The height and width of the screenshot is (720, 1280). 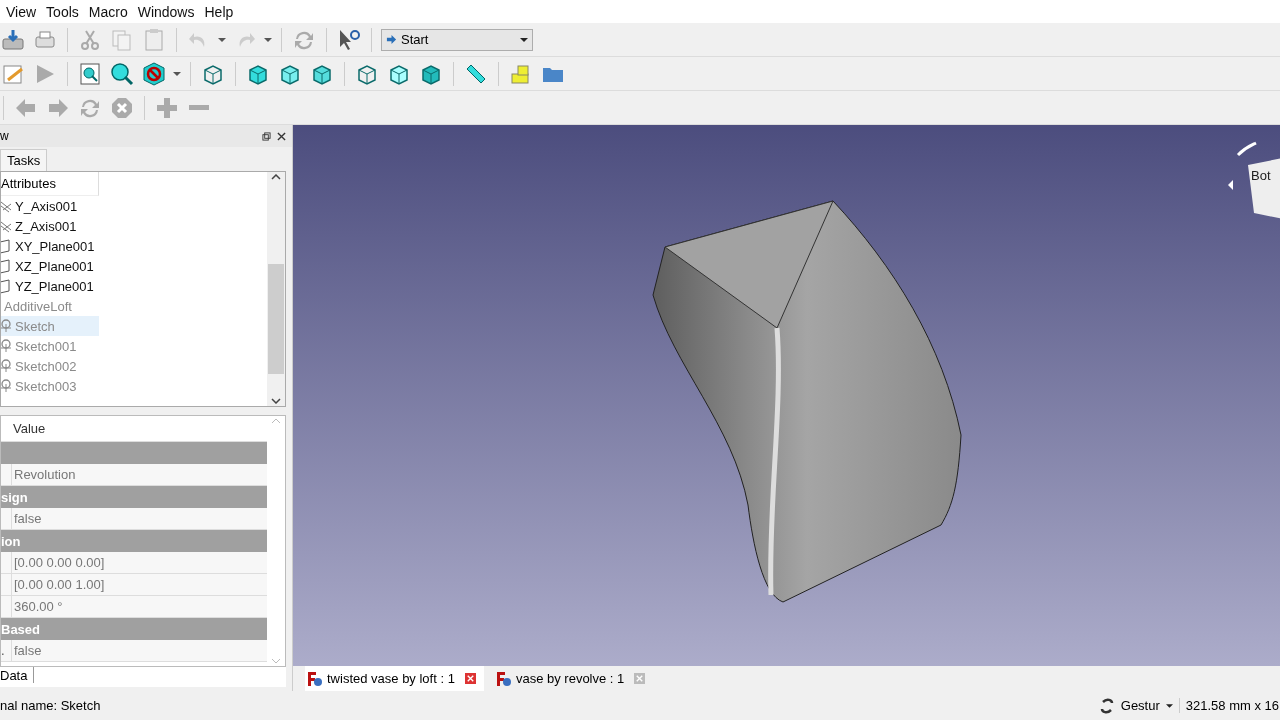 What do you see at coordinates (457, 39) in the screenshot?
I see `workbench-dropdown: Start` at bounding box center [457, 39].